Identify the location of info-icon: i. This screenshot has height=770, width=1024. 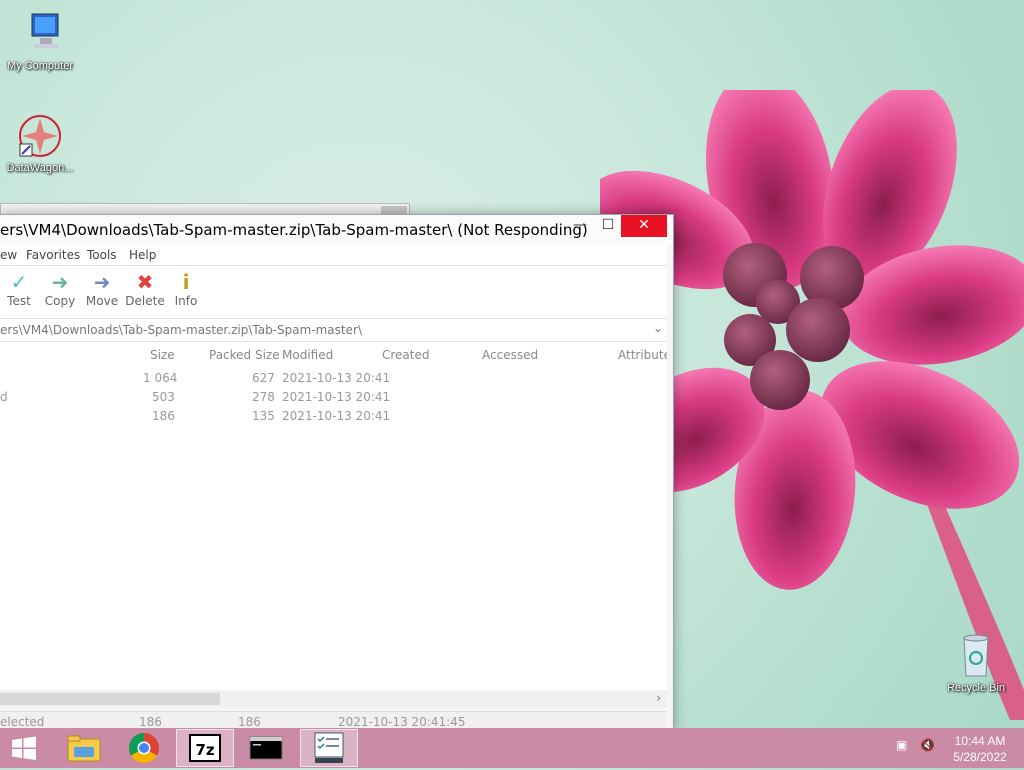
(186, 282).